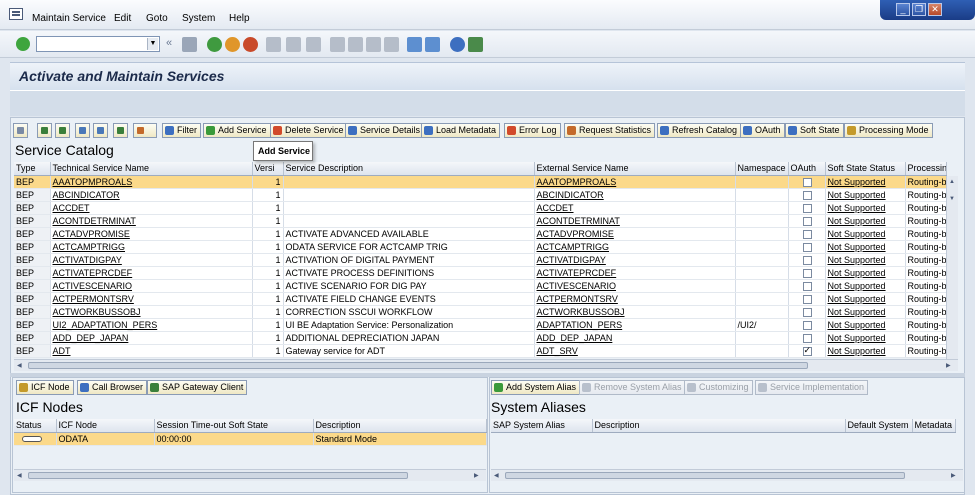 This screenshot has width=975, height=495. Describe the element at coordinates (635, 182) in the screenshot. I see `external-service-name-cell: AAATOPMPROALS` at that location.